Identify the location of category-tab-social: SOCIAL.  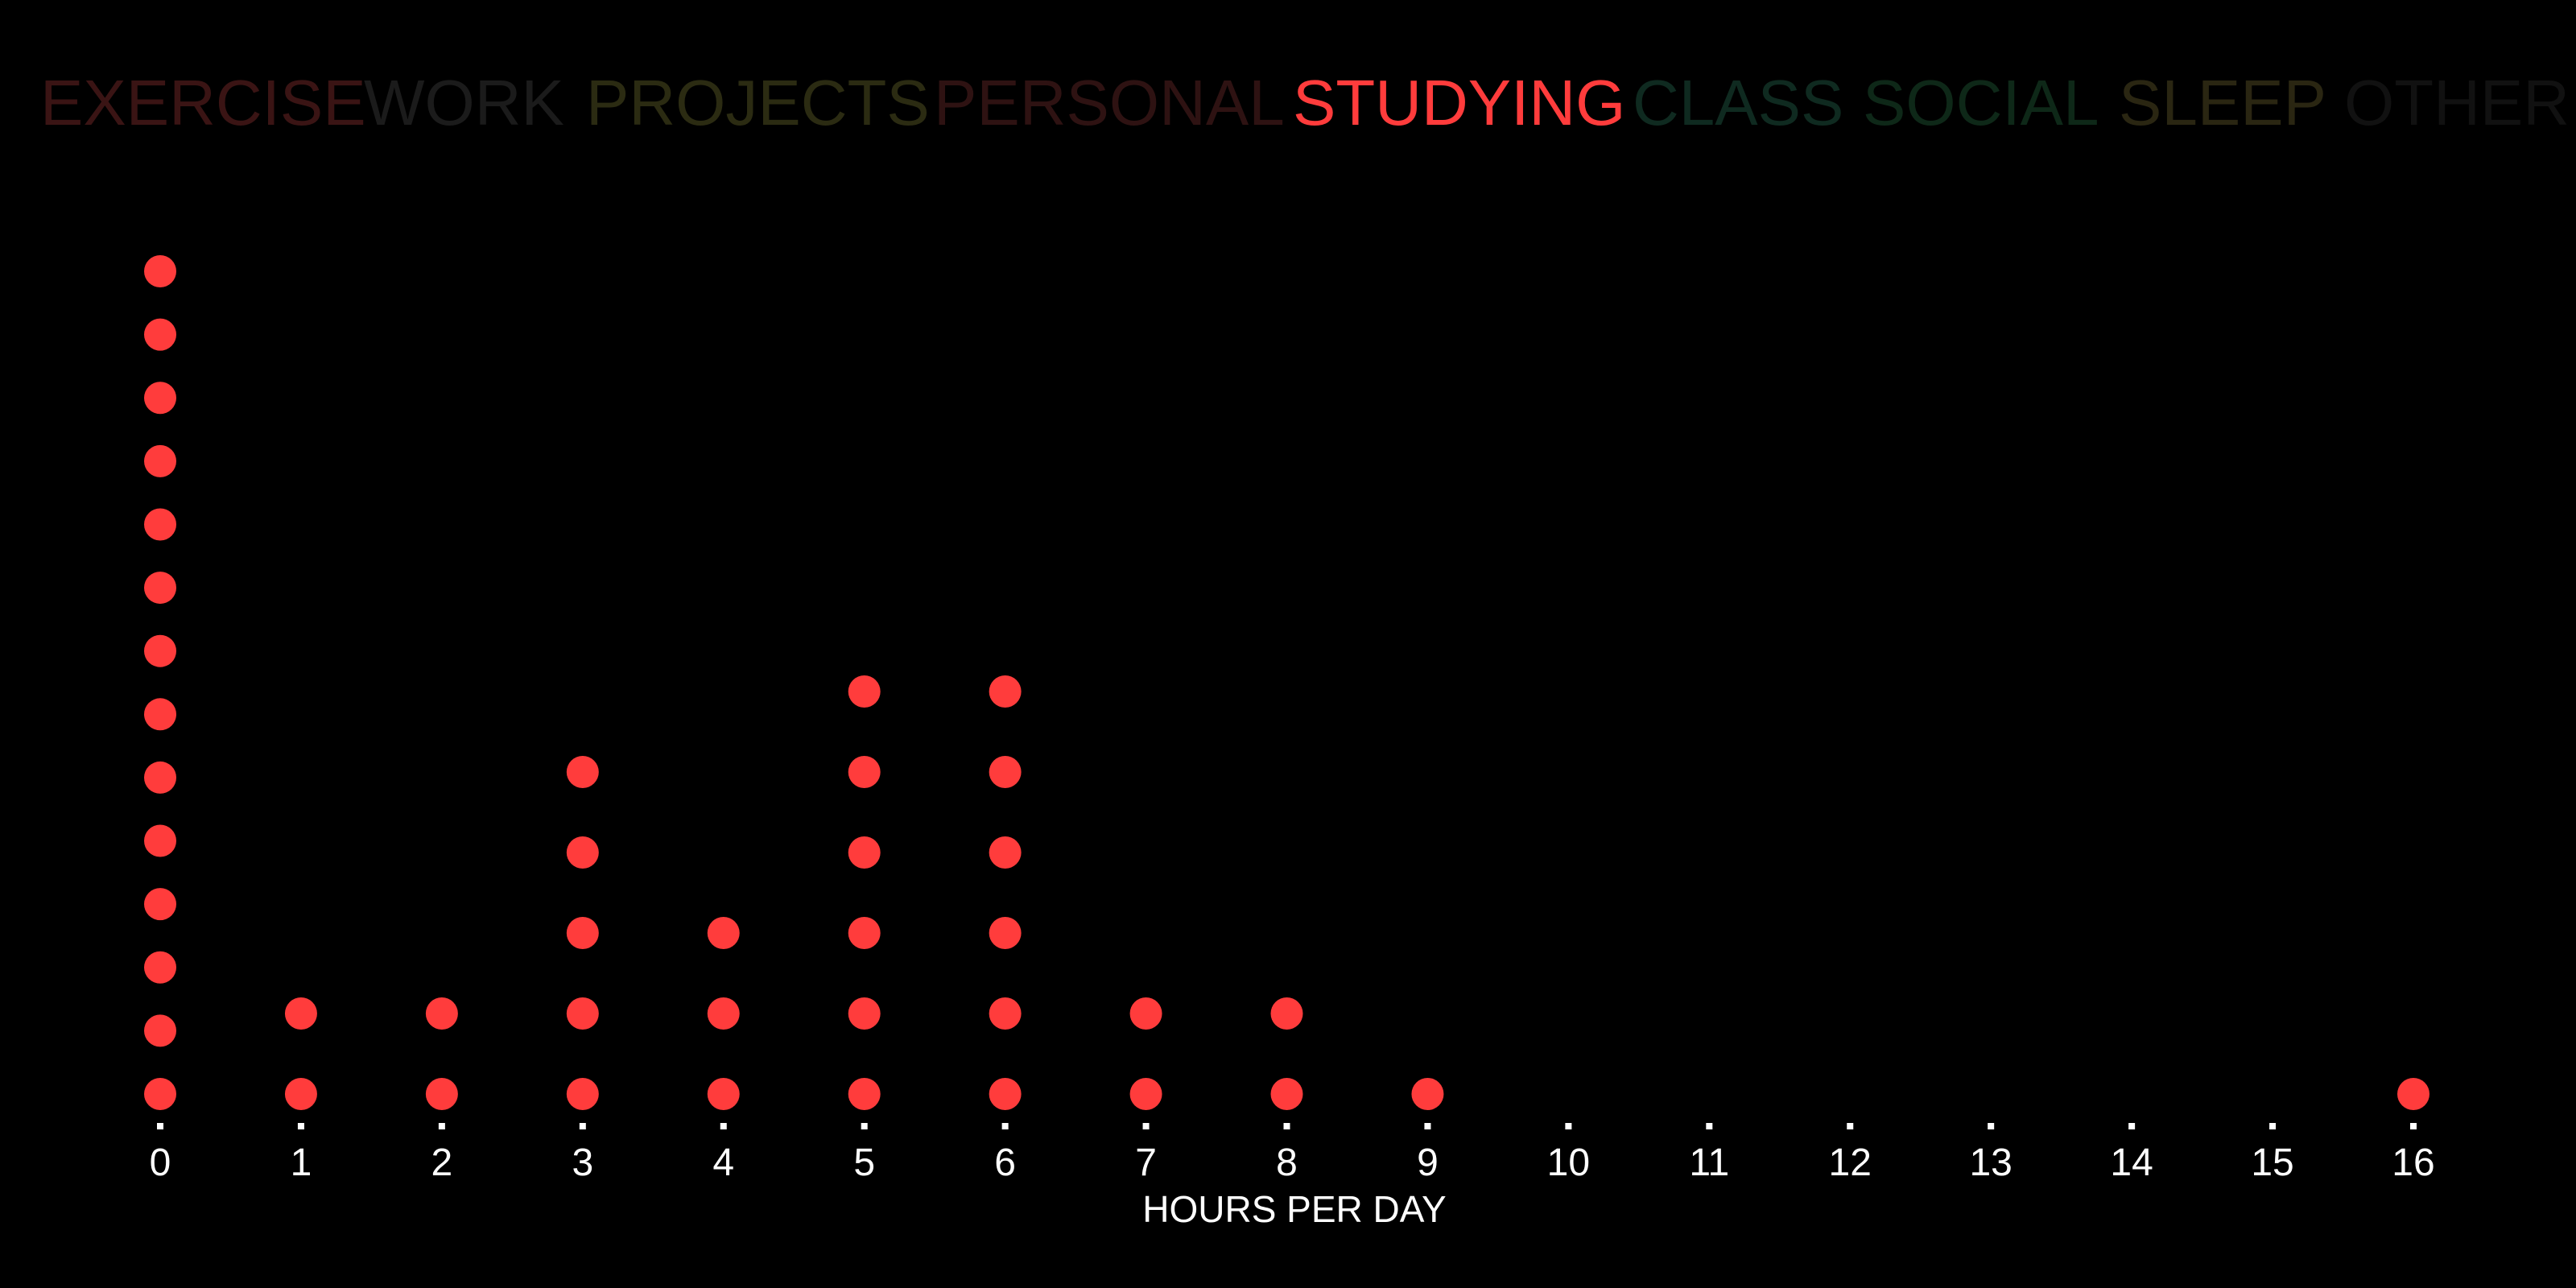
(1981, 102).